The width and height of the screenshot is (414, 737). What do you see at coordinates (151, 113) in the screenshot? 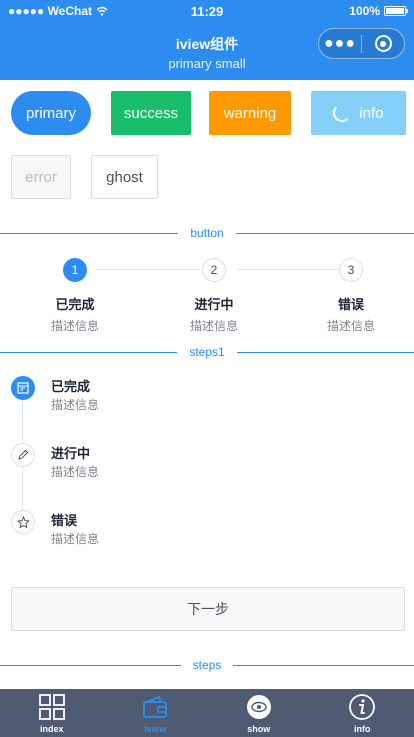
I see `success-button: success` at bounding box center [151, 113].